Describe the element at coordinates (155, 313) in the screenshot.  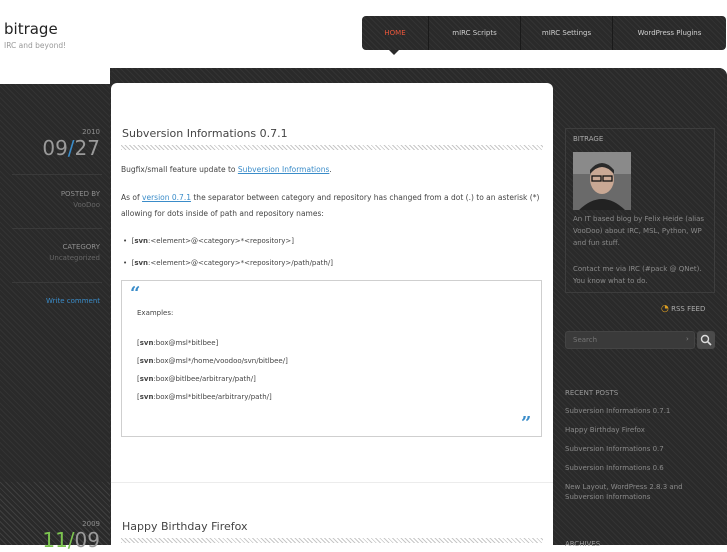
I see `quote-heading: Examples:` at that location.